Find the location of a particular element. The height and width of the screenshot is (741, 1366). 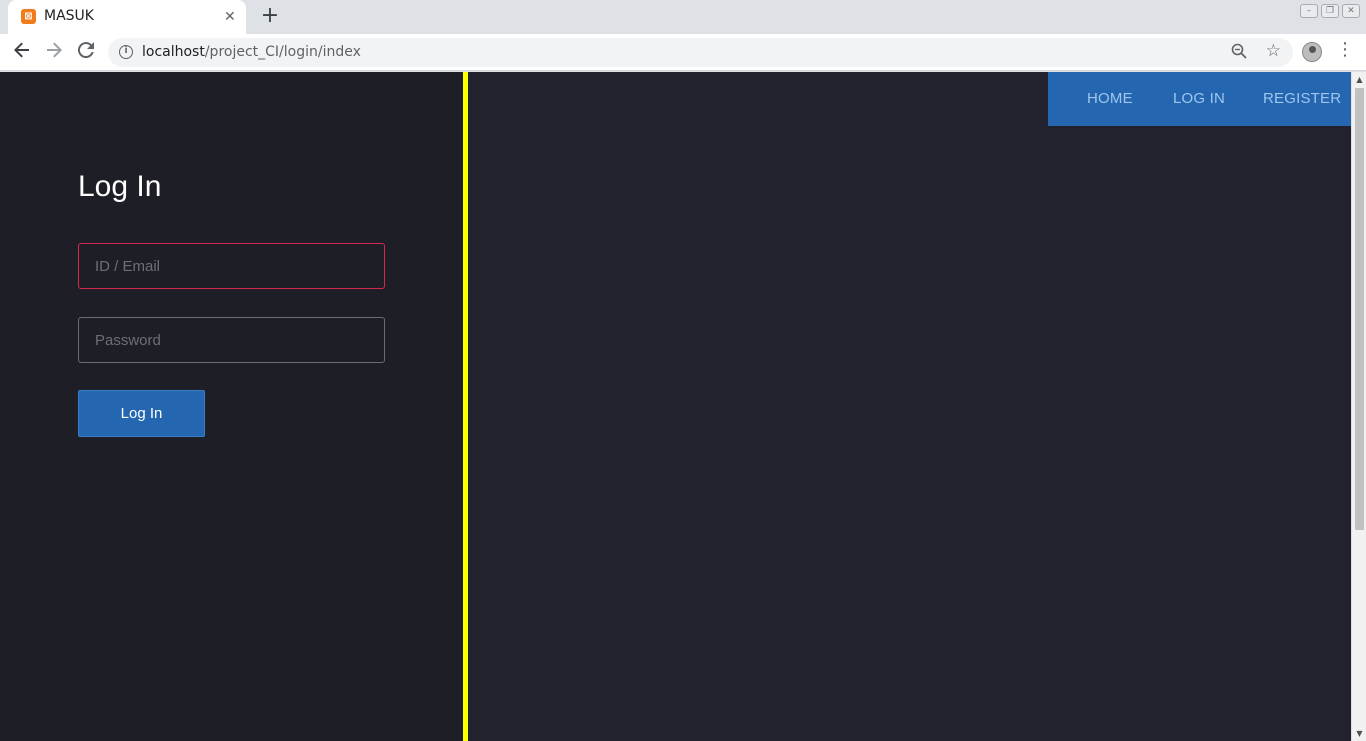

vertical-scrollbar: ▲ ▼ is located at coordinates (1358, 406).